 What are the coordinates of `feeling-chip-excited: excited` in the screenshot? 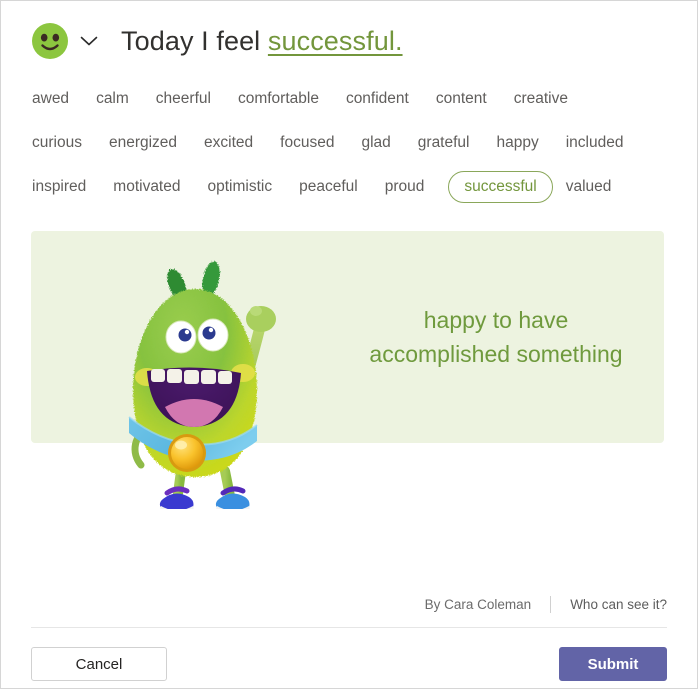 It's located at (228, 143).